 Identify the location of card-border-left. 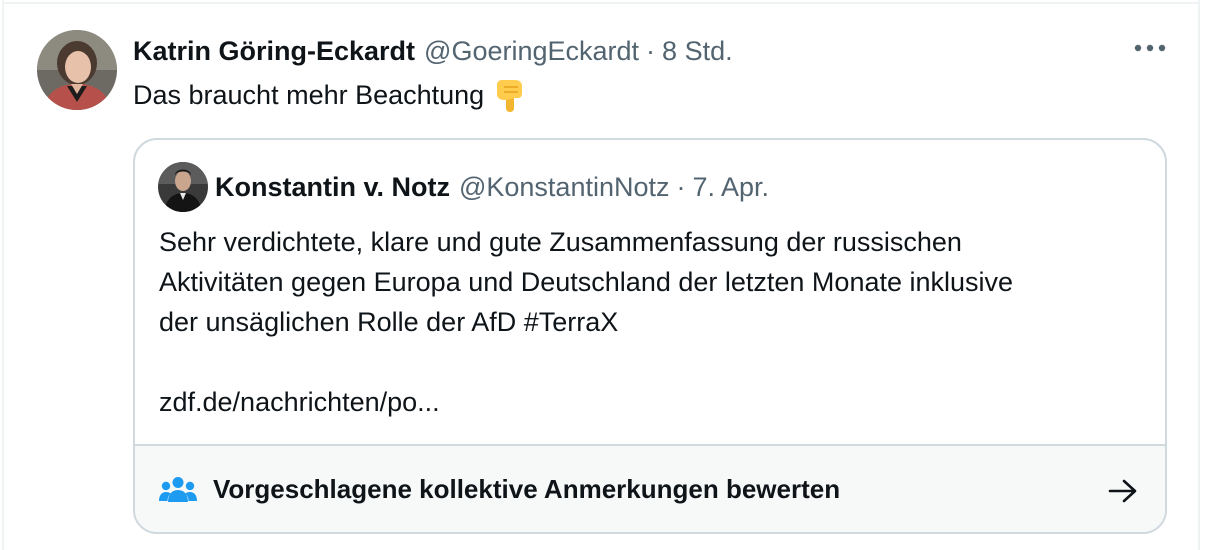
(3, 275).